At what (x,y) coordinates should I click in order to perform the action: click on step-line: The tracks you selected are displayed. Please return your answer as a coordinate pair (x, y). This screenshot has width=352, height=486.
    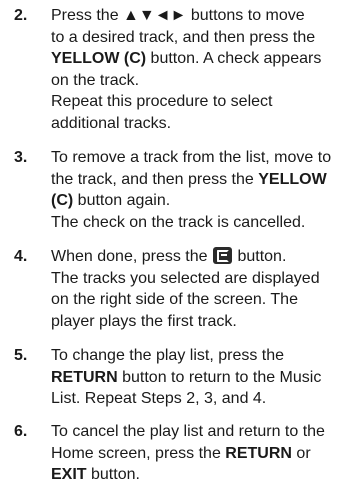
    Looking at the image, I should click on (185, 278).